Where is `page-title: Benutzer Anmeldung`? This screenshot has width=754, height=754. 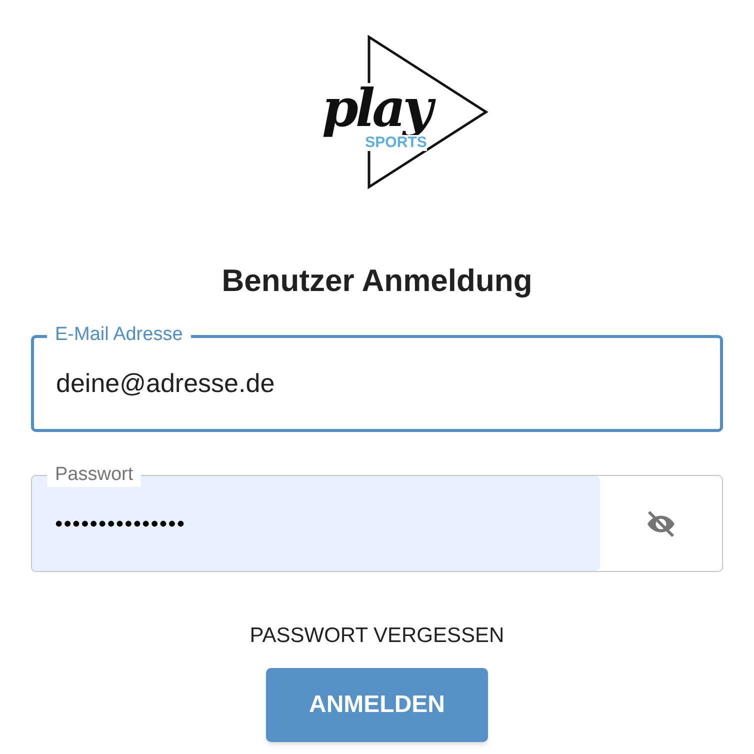 page-title: Benutzer Anmeldung is located at coordinates (377, 281).